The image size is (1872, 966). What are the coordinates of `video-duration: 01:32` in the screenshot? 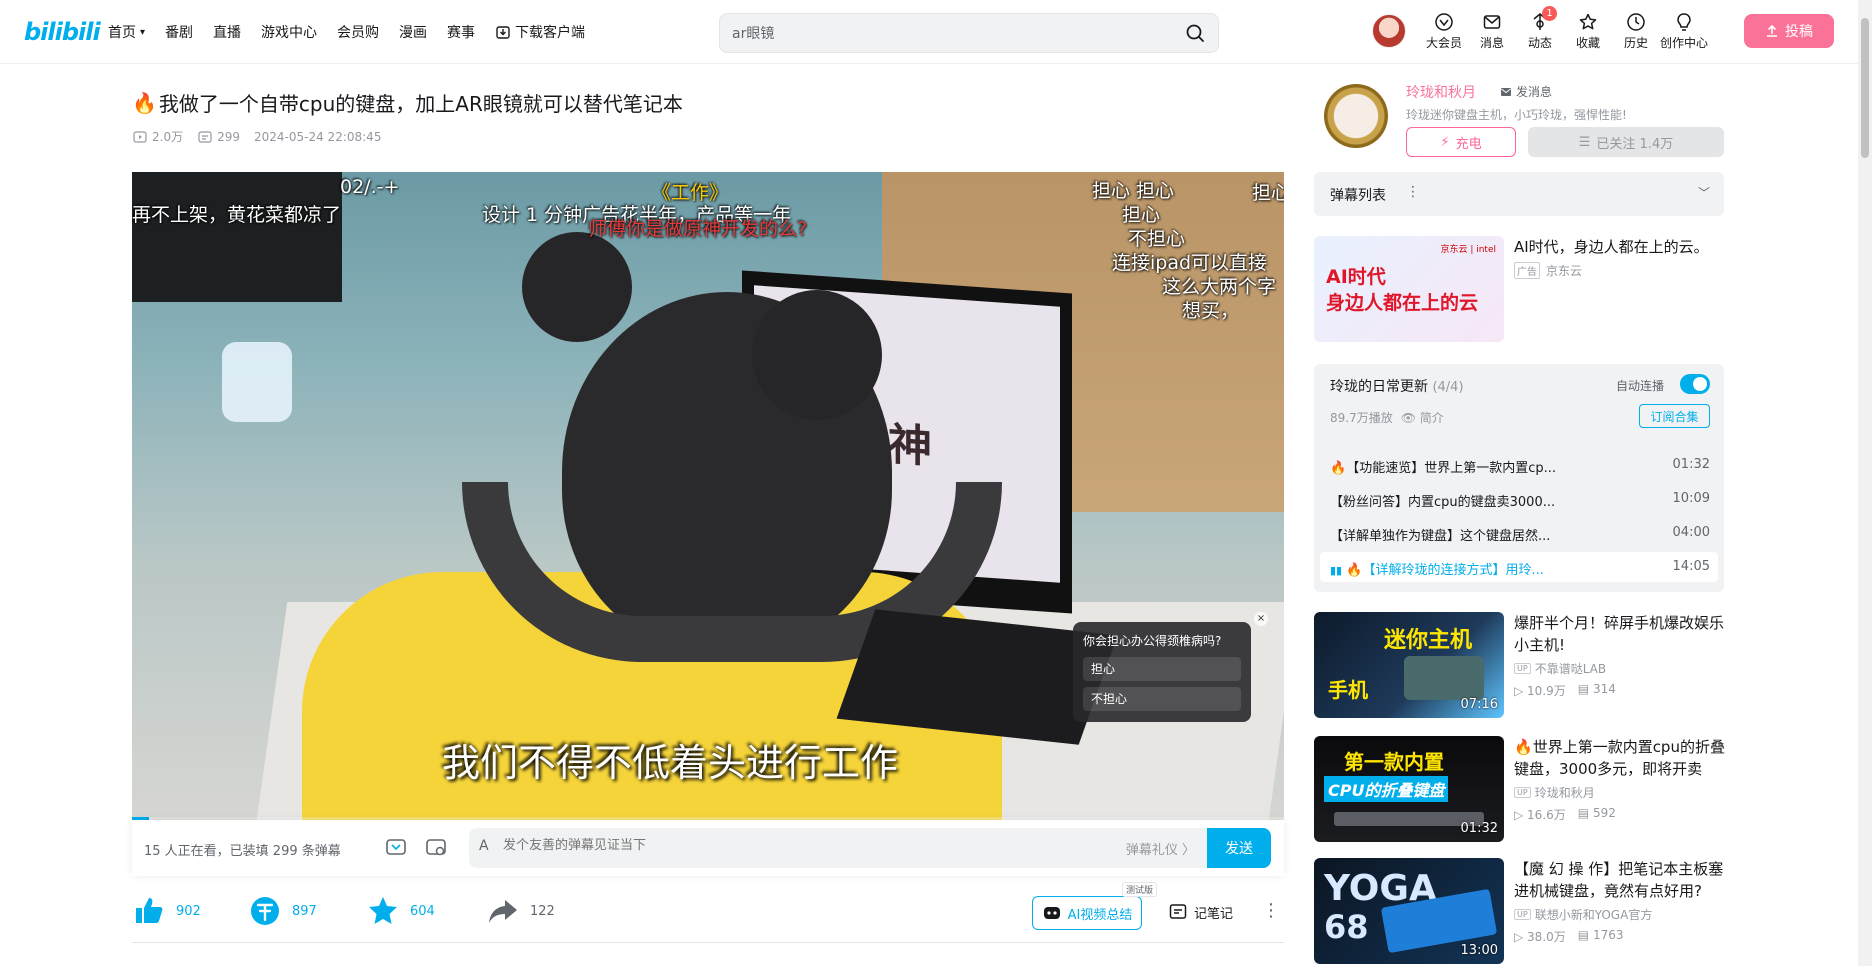 It's located at (1479, 828).